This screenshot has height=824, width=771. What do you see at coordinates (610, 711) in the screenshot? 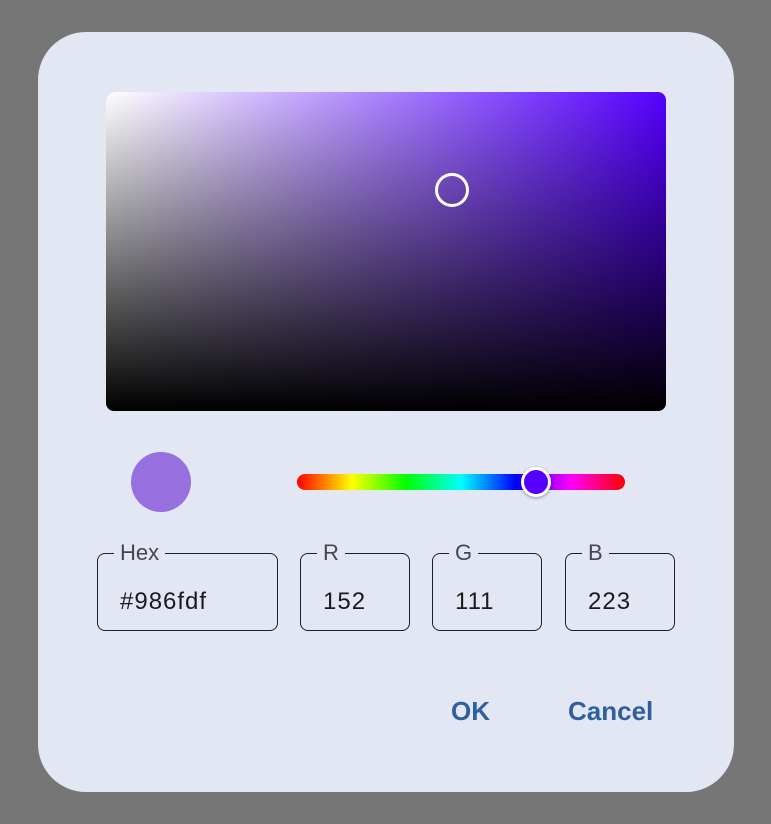
I see `cancel-button: Cancel` at bounding box center [610, 711].